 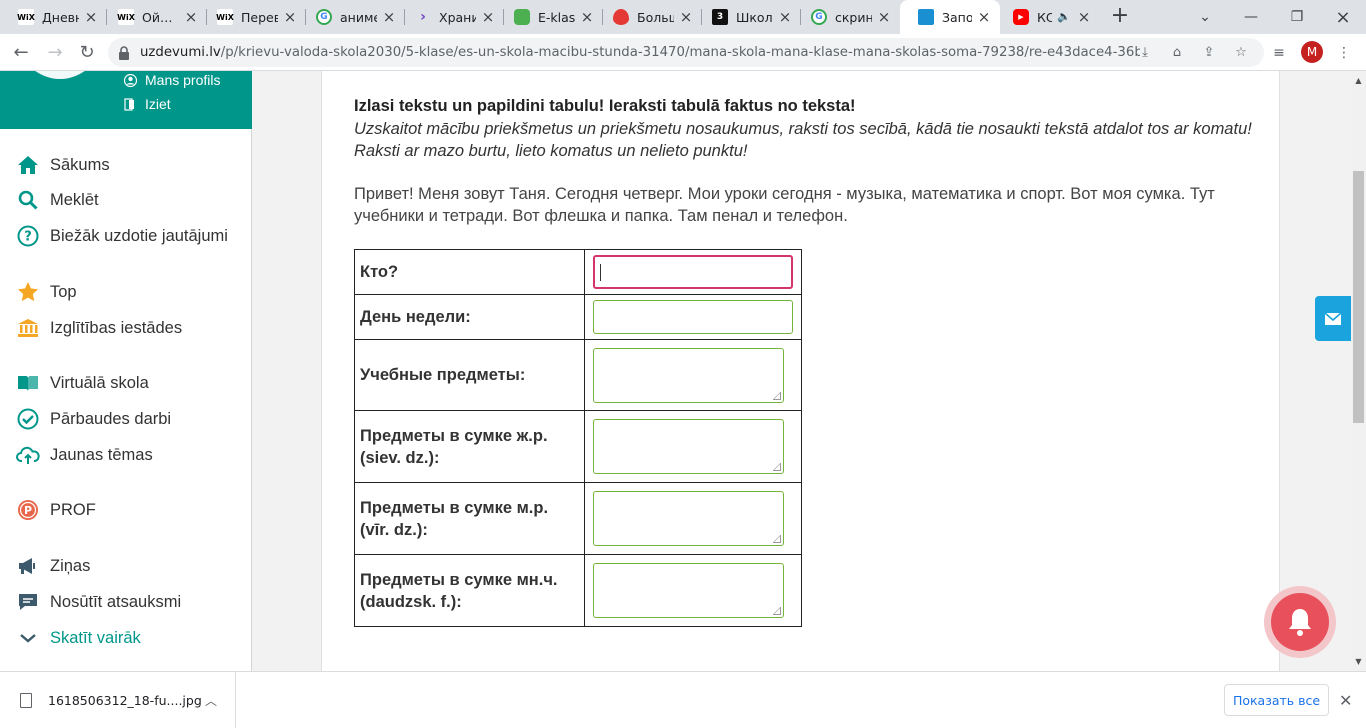 What do you see at coordinates (56, 510) in the screenshot?
I see `sidebar-item-prof: P PROF` at bounding box center [56, 510].